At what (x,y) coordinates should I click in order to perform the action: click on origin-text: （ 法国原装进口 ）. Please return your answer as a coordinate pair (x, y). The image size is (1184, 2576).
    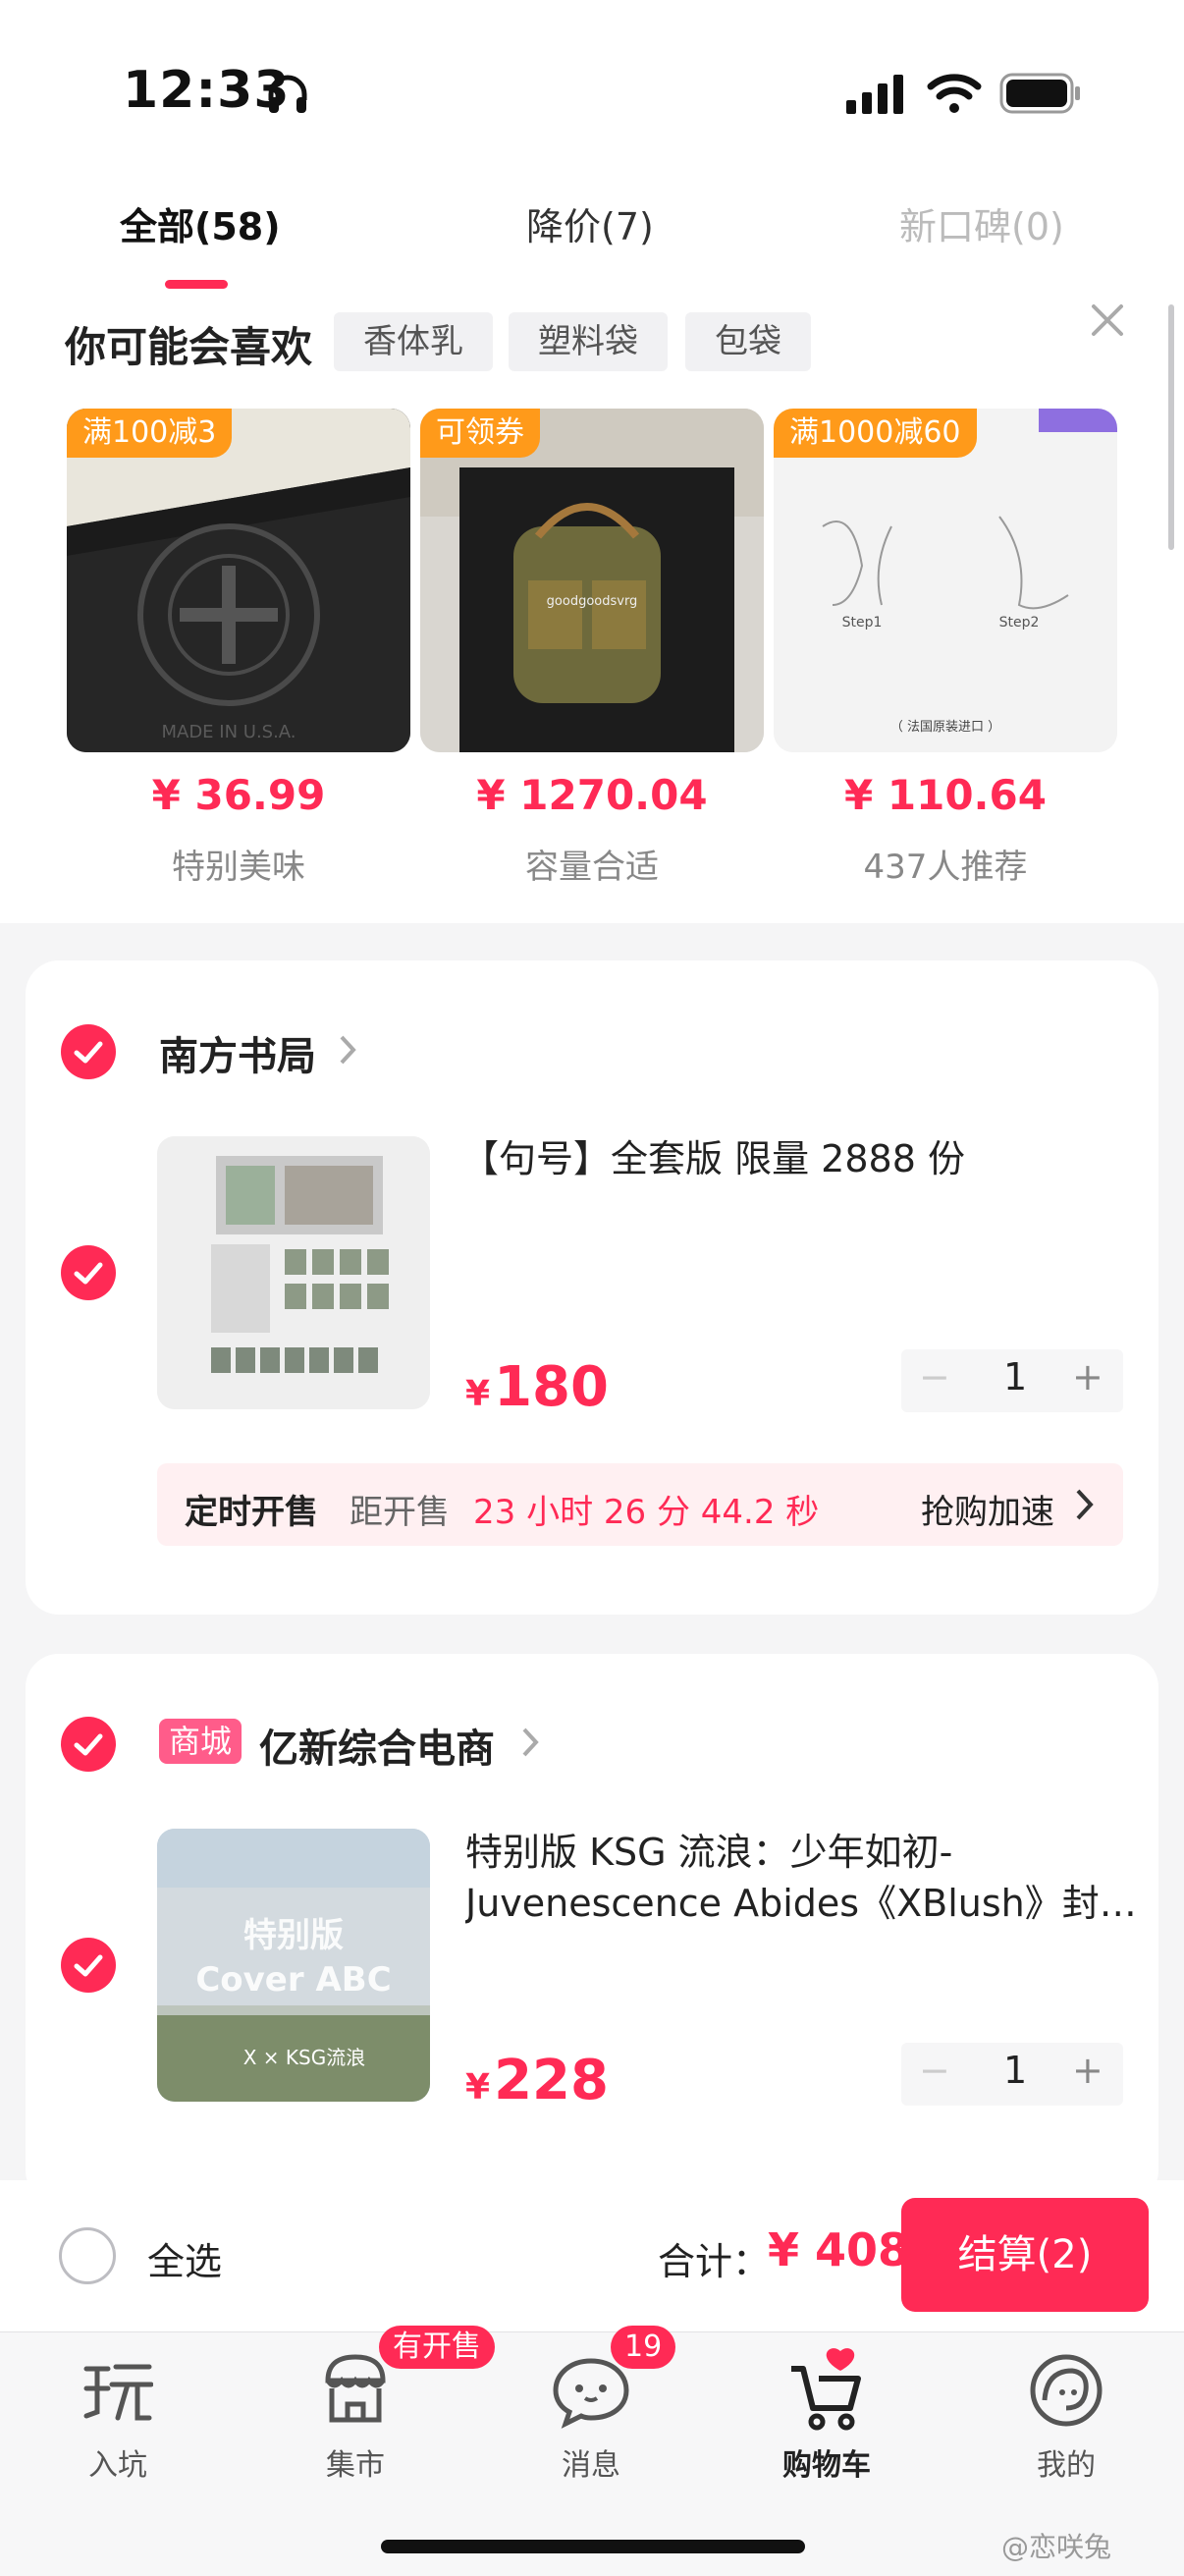
    Looking at the image, I should click on (945, 727).